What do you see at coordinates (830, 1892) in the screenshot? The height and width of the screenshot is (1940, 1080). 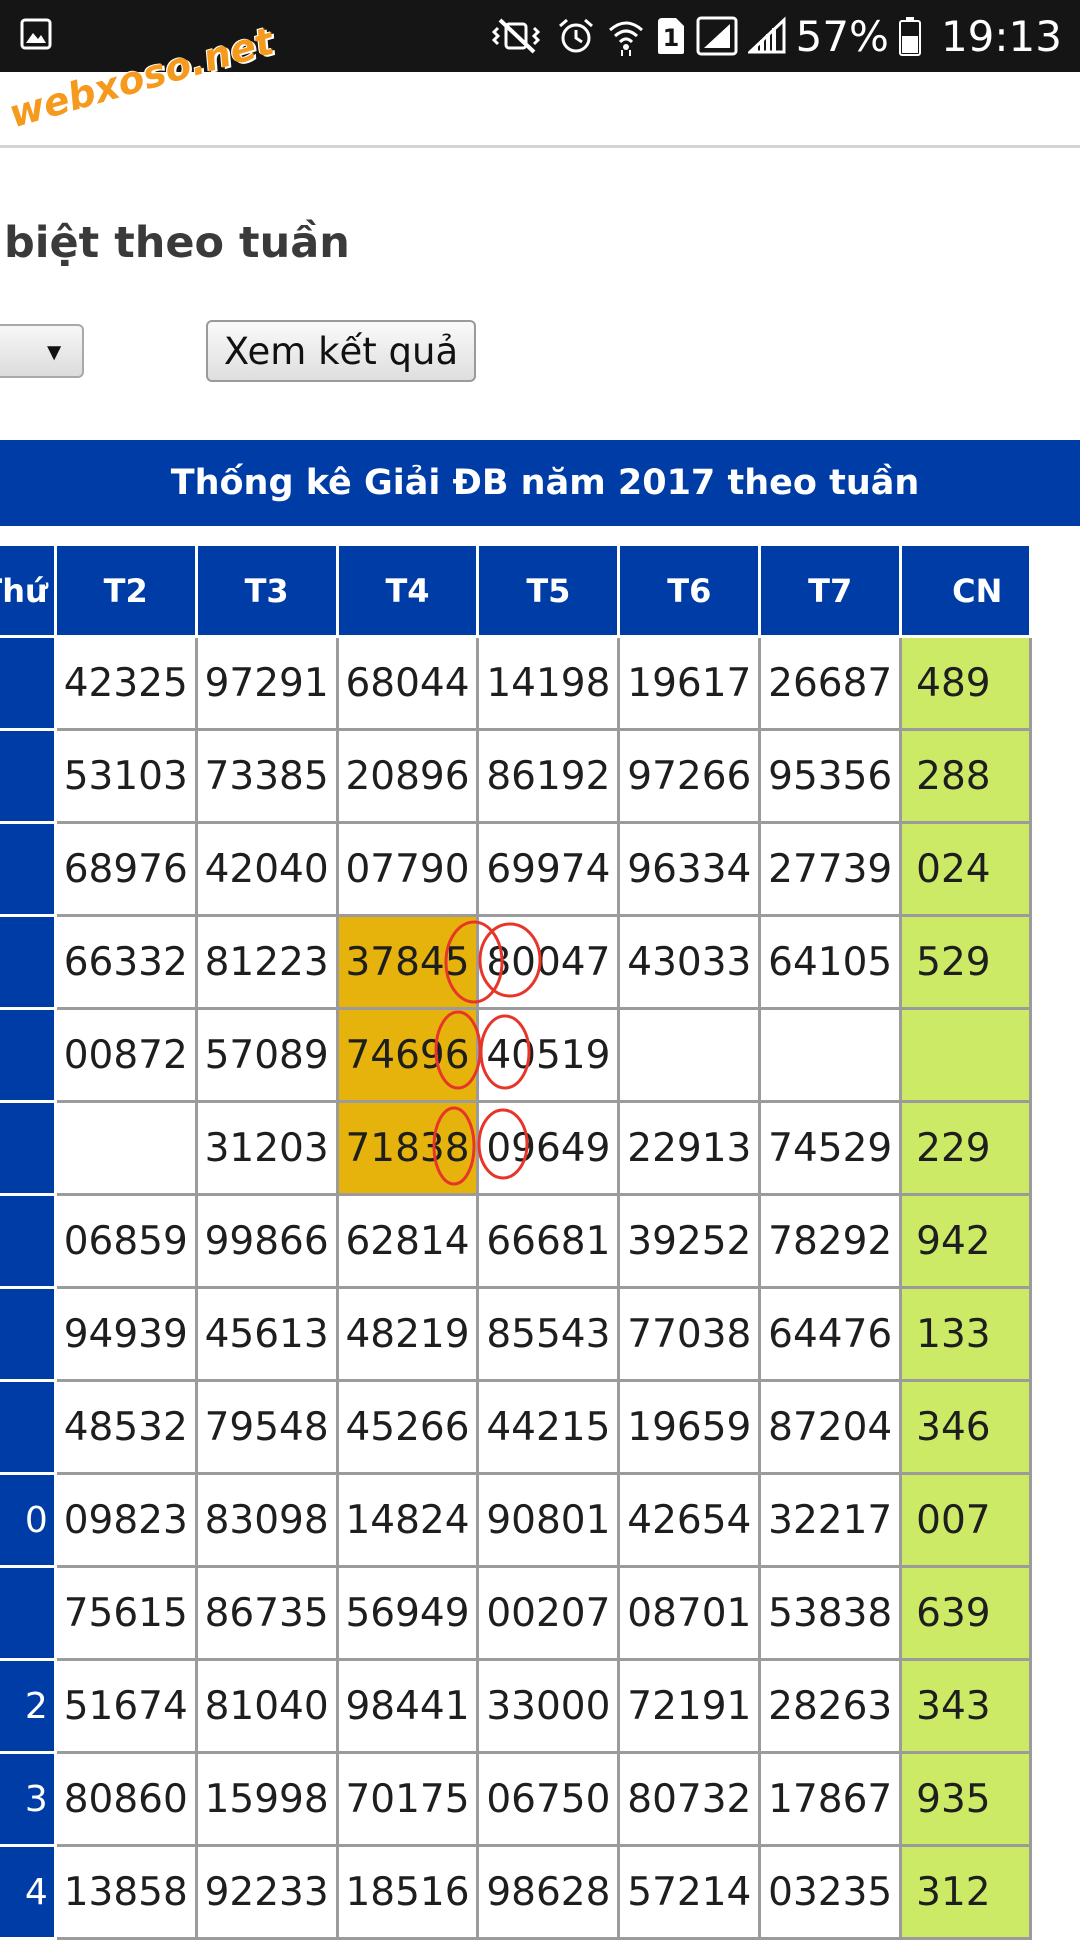 I see `result-cell: 03235` at bounding box center [830, 1892].